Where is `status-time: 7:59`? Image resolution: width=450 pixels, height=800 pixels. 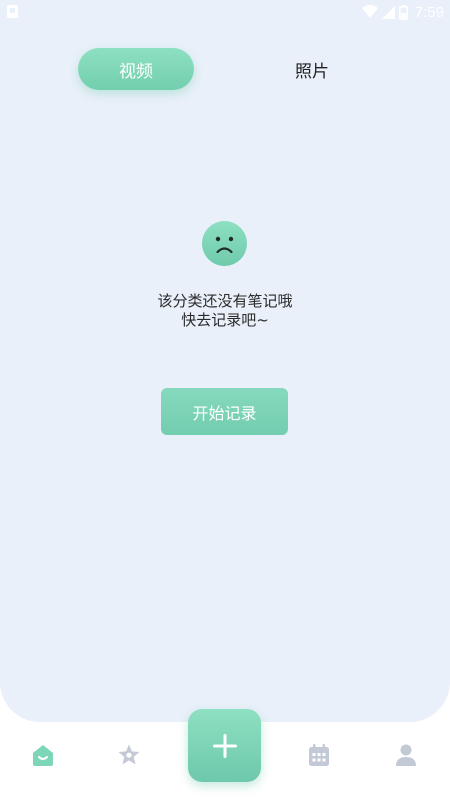 status-time: 7:59 is located at coordinates (429, 12).